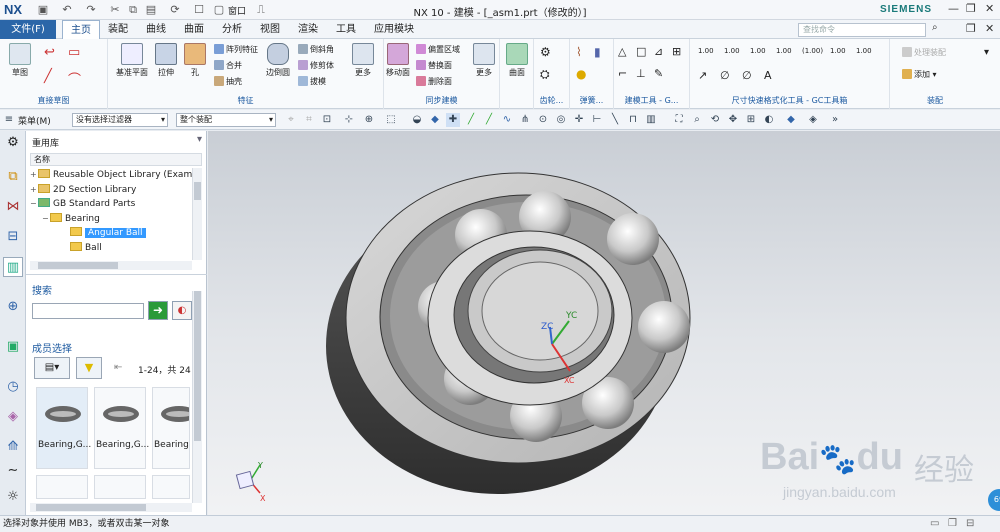  I want to click on search-icon: ⌕, so click(935, 27).